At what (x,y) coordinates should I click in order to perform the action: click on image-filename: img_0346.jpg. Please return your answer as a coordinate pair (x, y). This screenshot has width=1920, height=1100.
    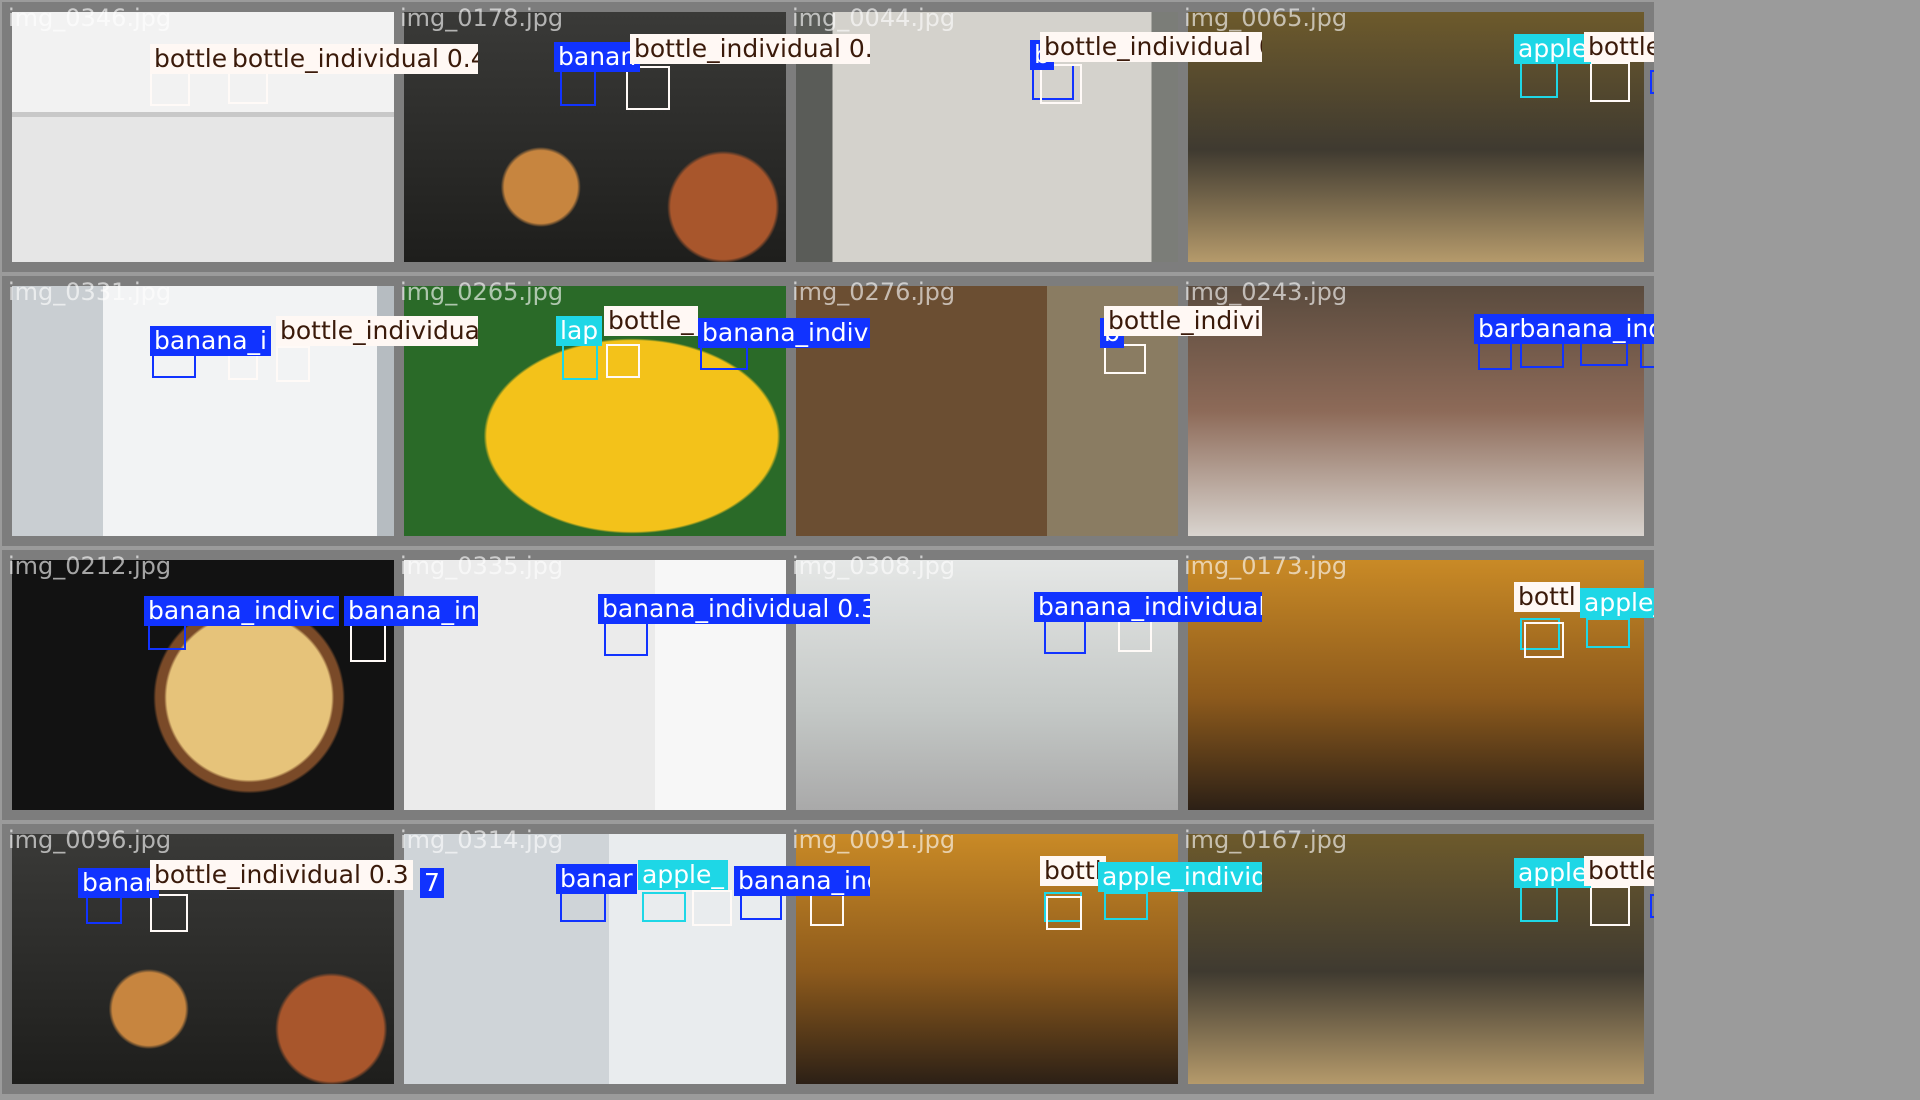
    Looking at the image, I should click on (90, 18).